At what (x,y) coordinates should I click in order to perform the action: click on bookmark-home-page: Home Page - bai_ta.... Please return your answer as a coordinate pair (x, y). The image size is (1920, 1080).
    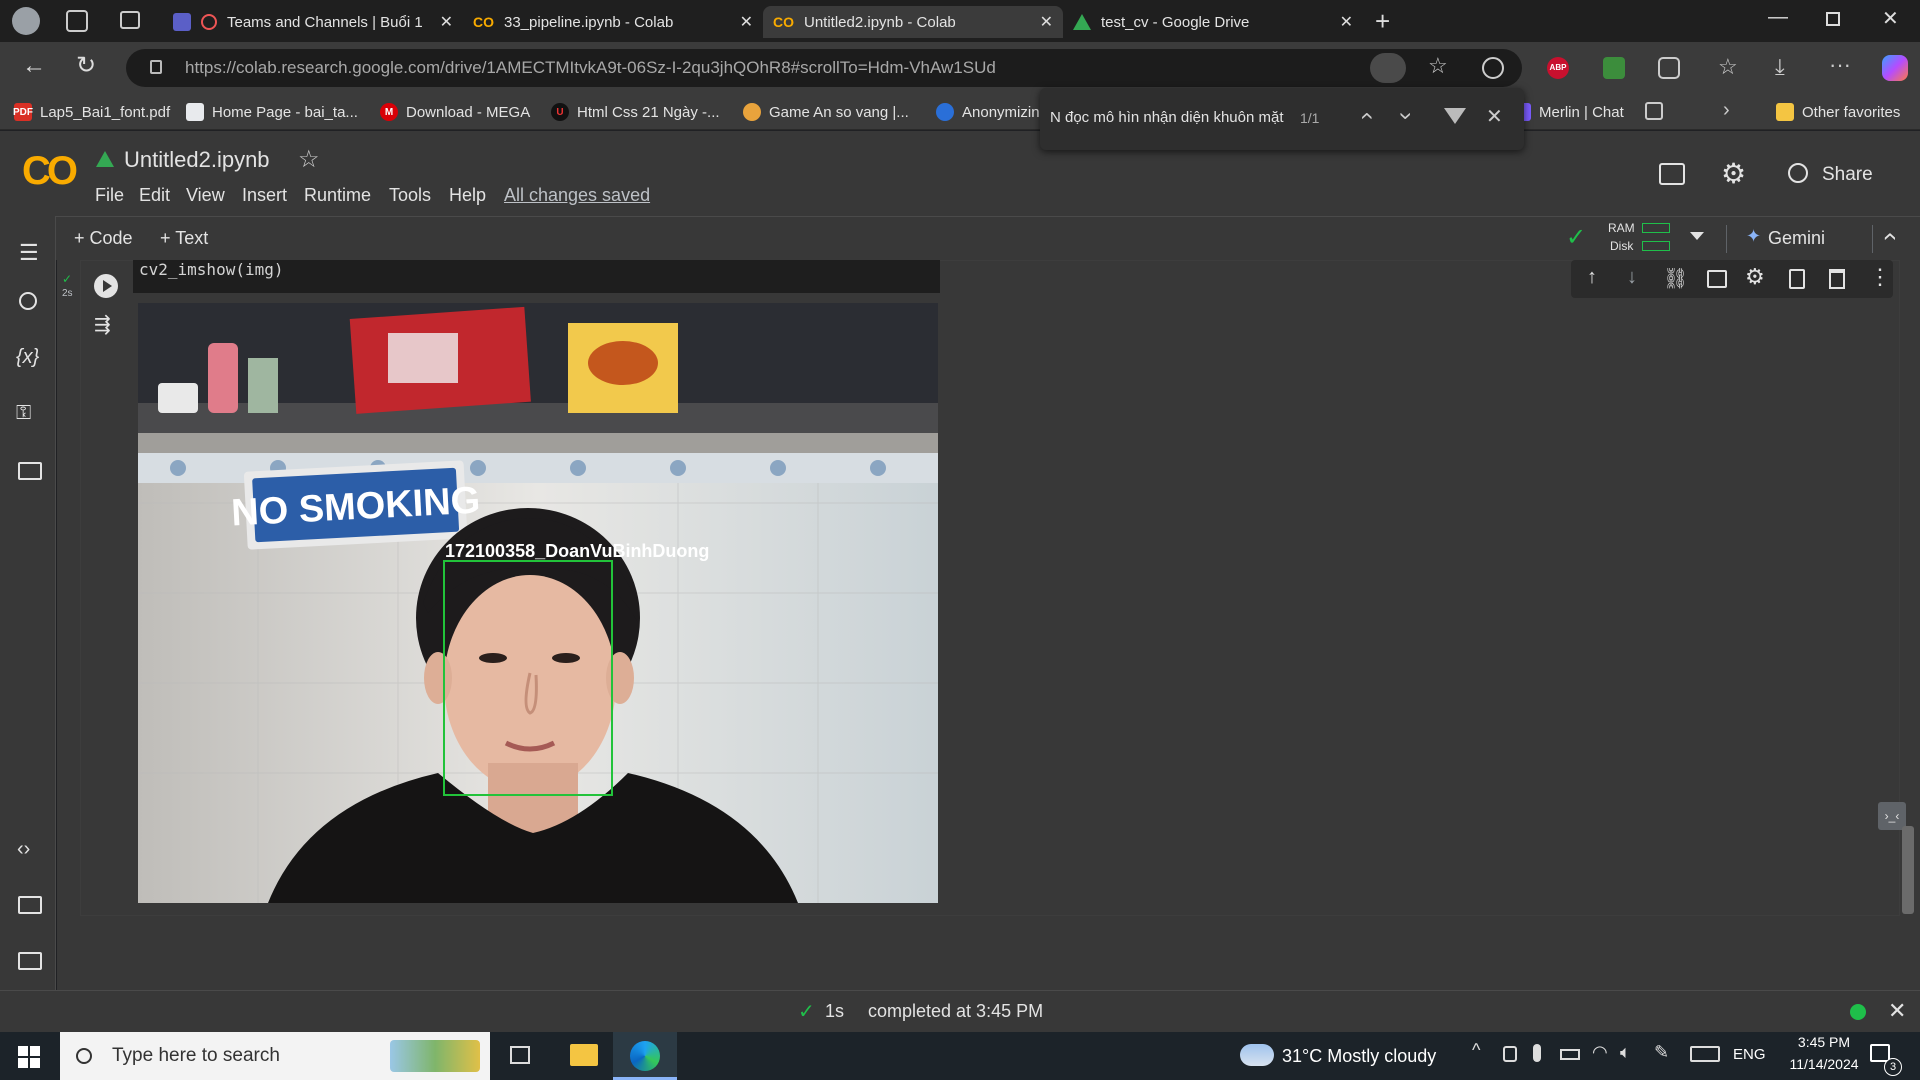
    Looking at the image, I should click on (272, 112).